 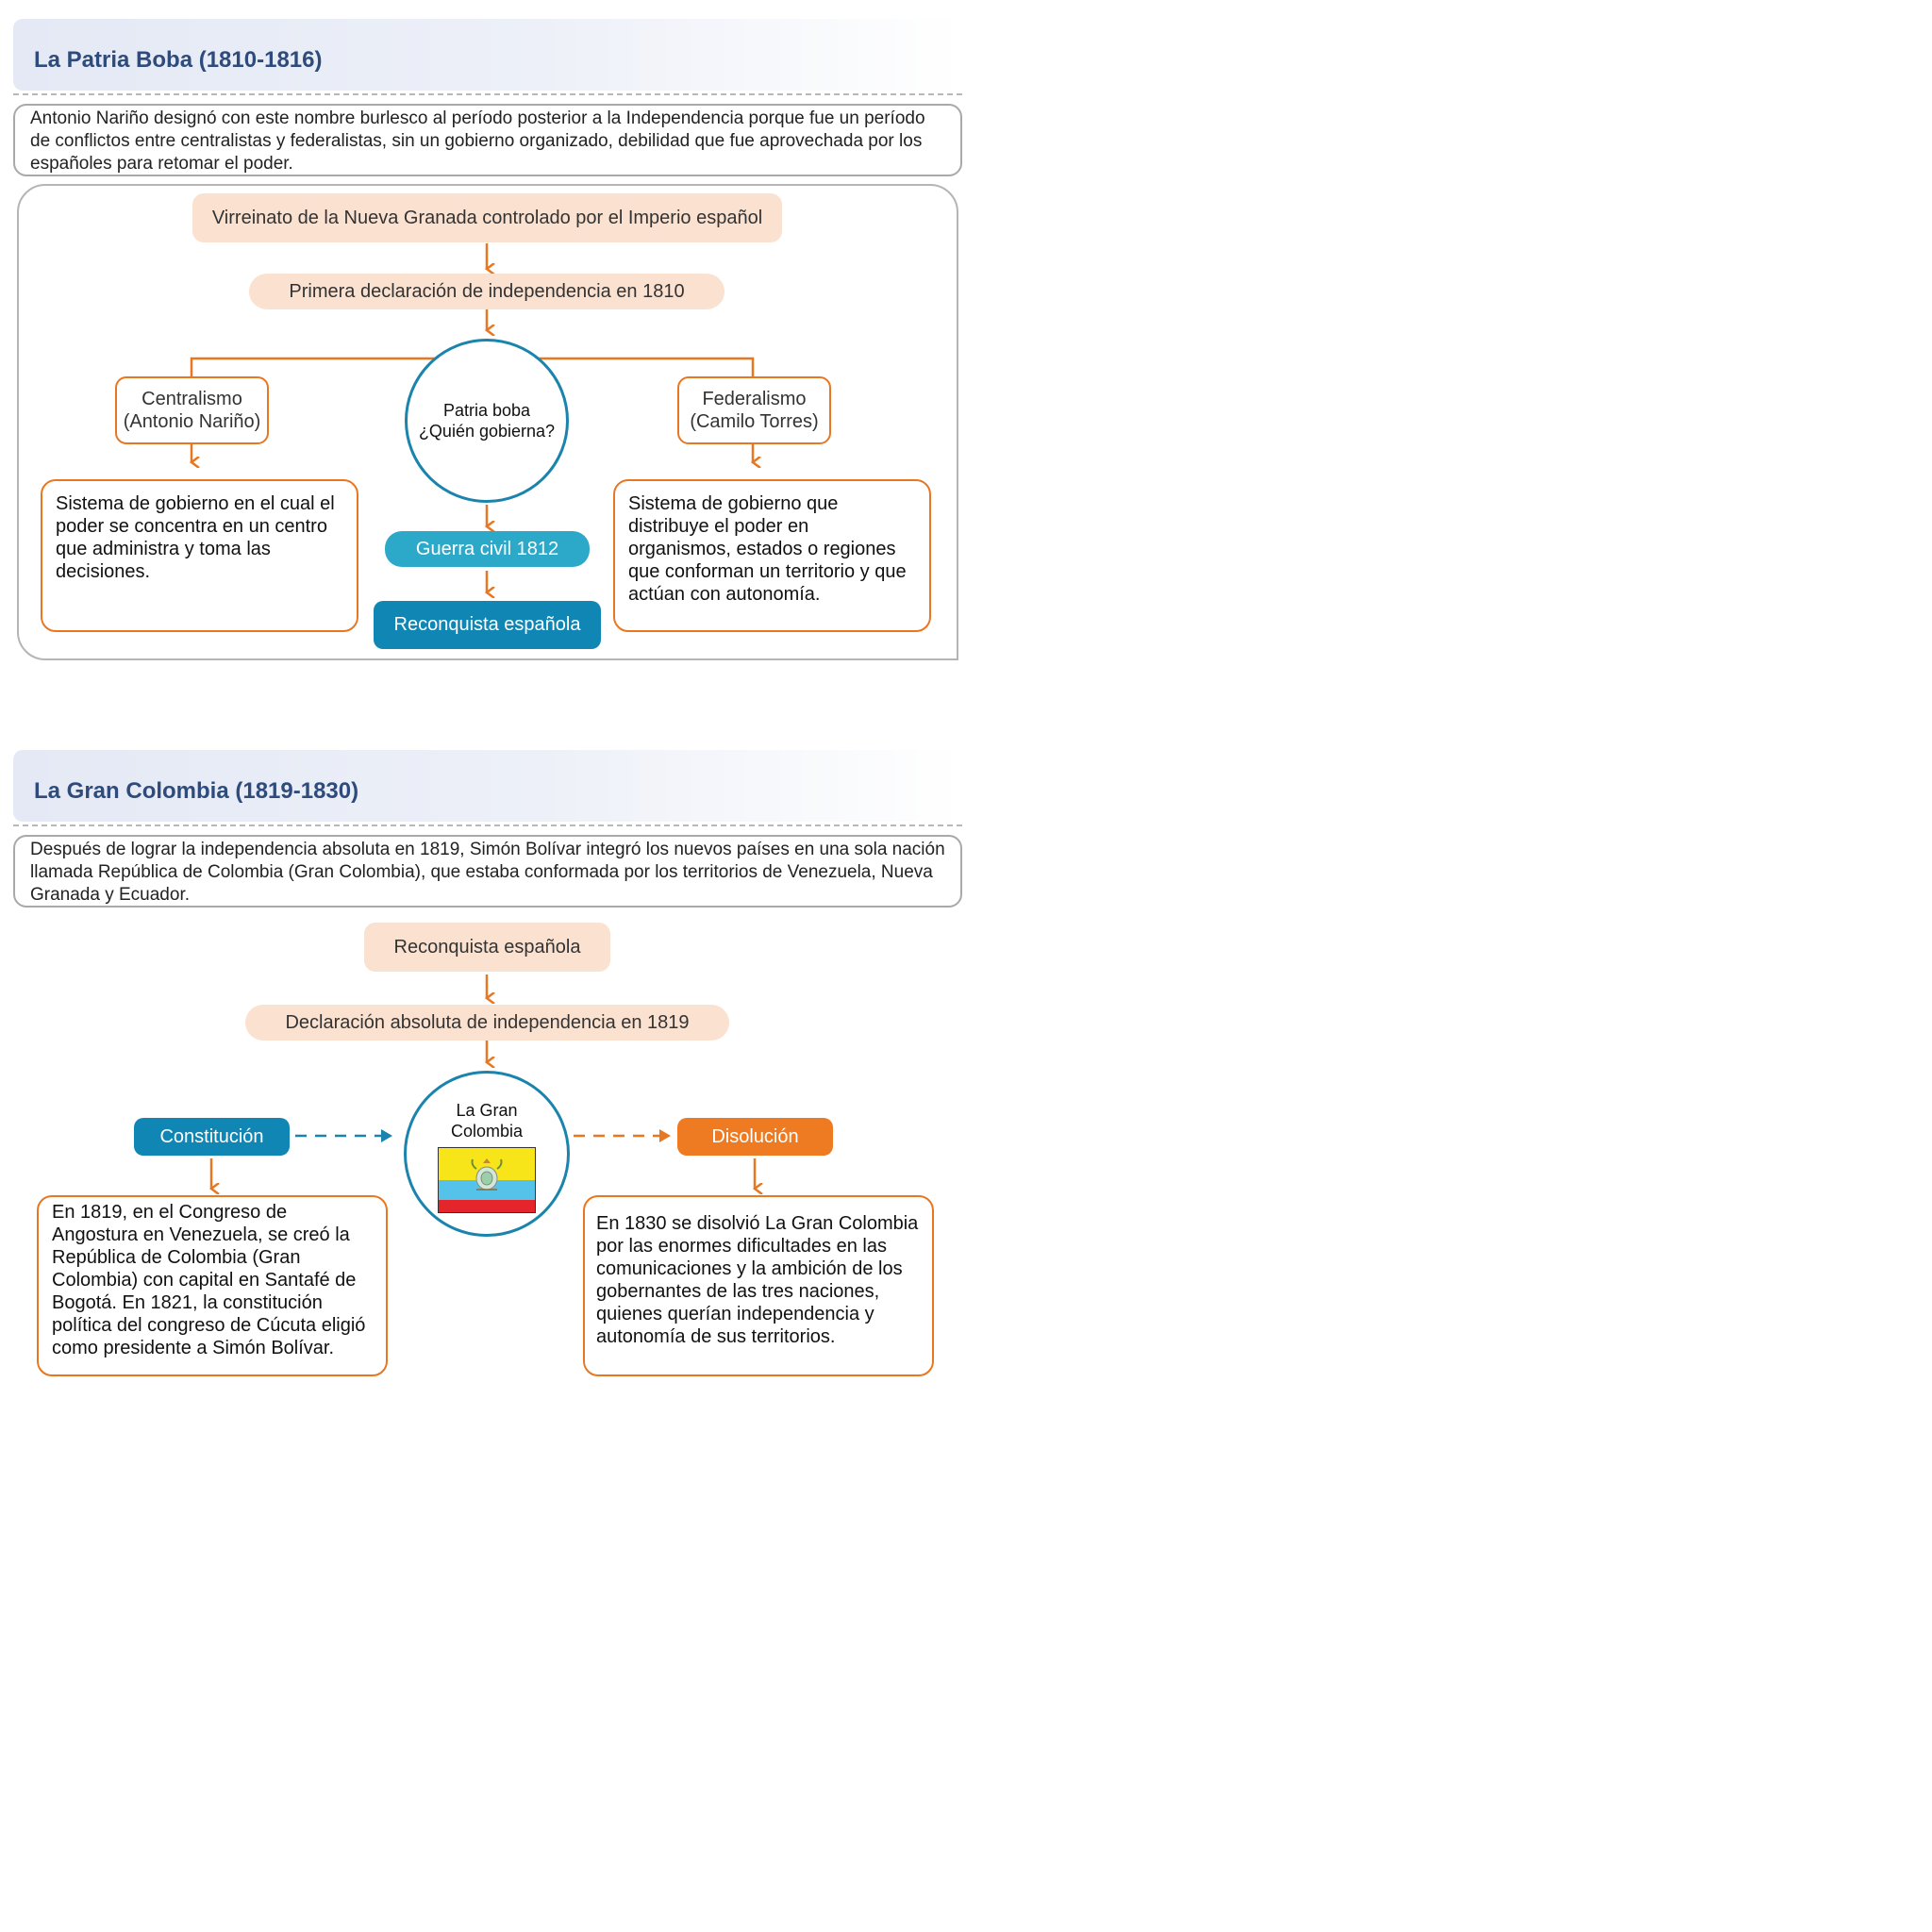 What do you see at coordinates (192, 410) in the screenshot?
I see `centralism-box: Centralismo (Antonio Nariño)` at bounding box center [192, 410].